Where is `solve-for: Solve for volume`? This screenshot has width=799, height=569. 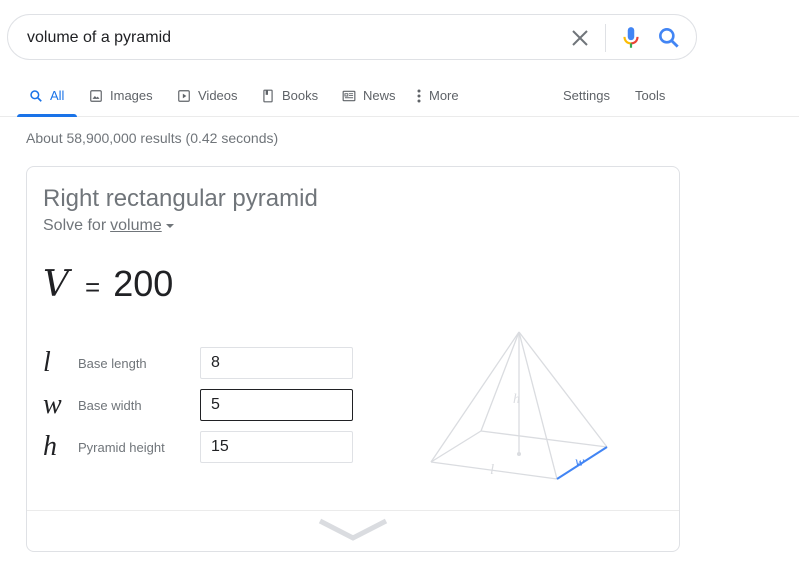
solve-for: Solve for volume is located at coordinates (108, 226).